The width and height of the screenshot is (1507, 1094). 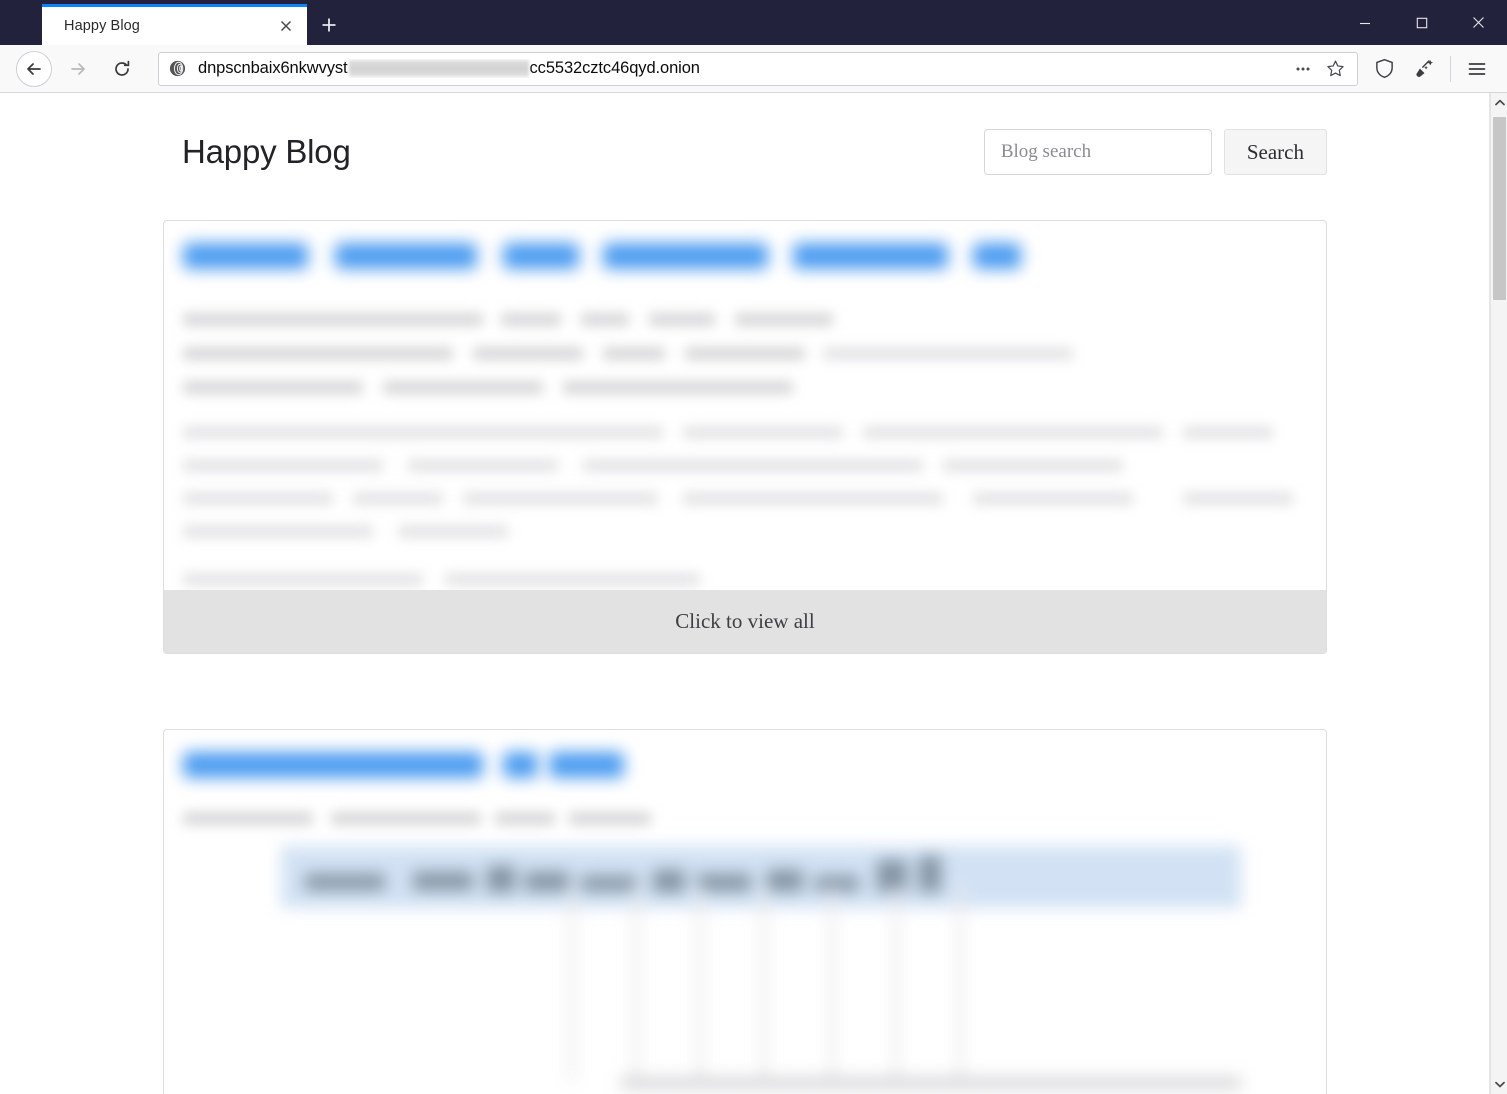 I want to click on post-table-screenshot, so click(x=761, y=967).